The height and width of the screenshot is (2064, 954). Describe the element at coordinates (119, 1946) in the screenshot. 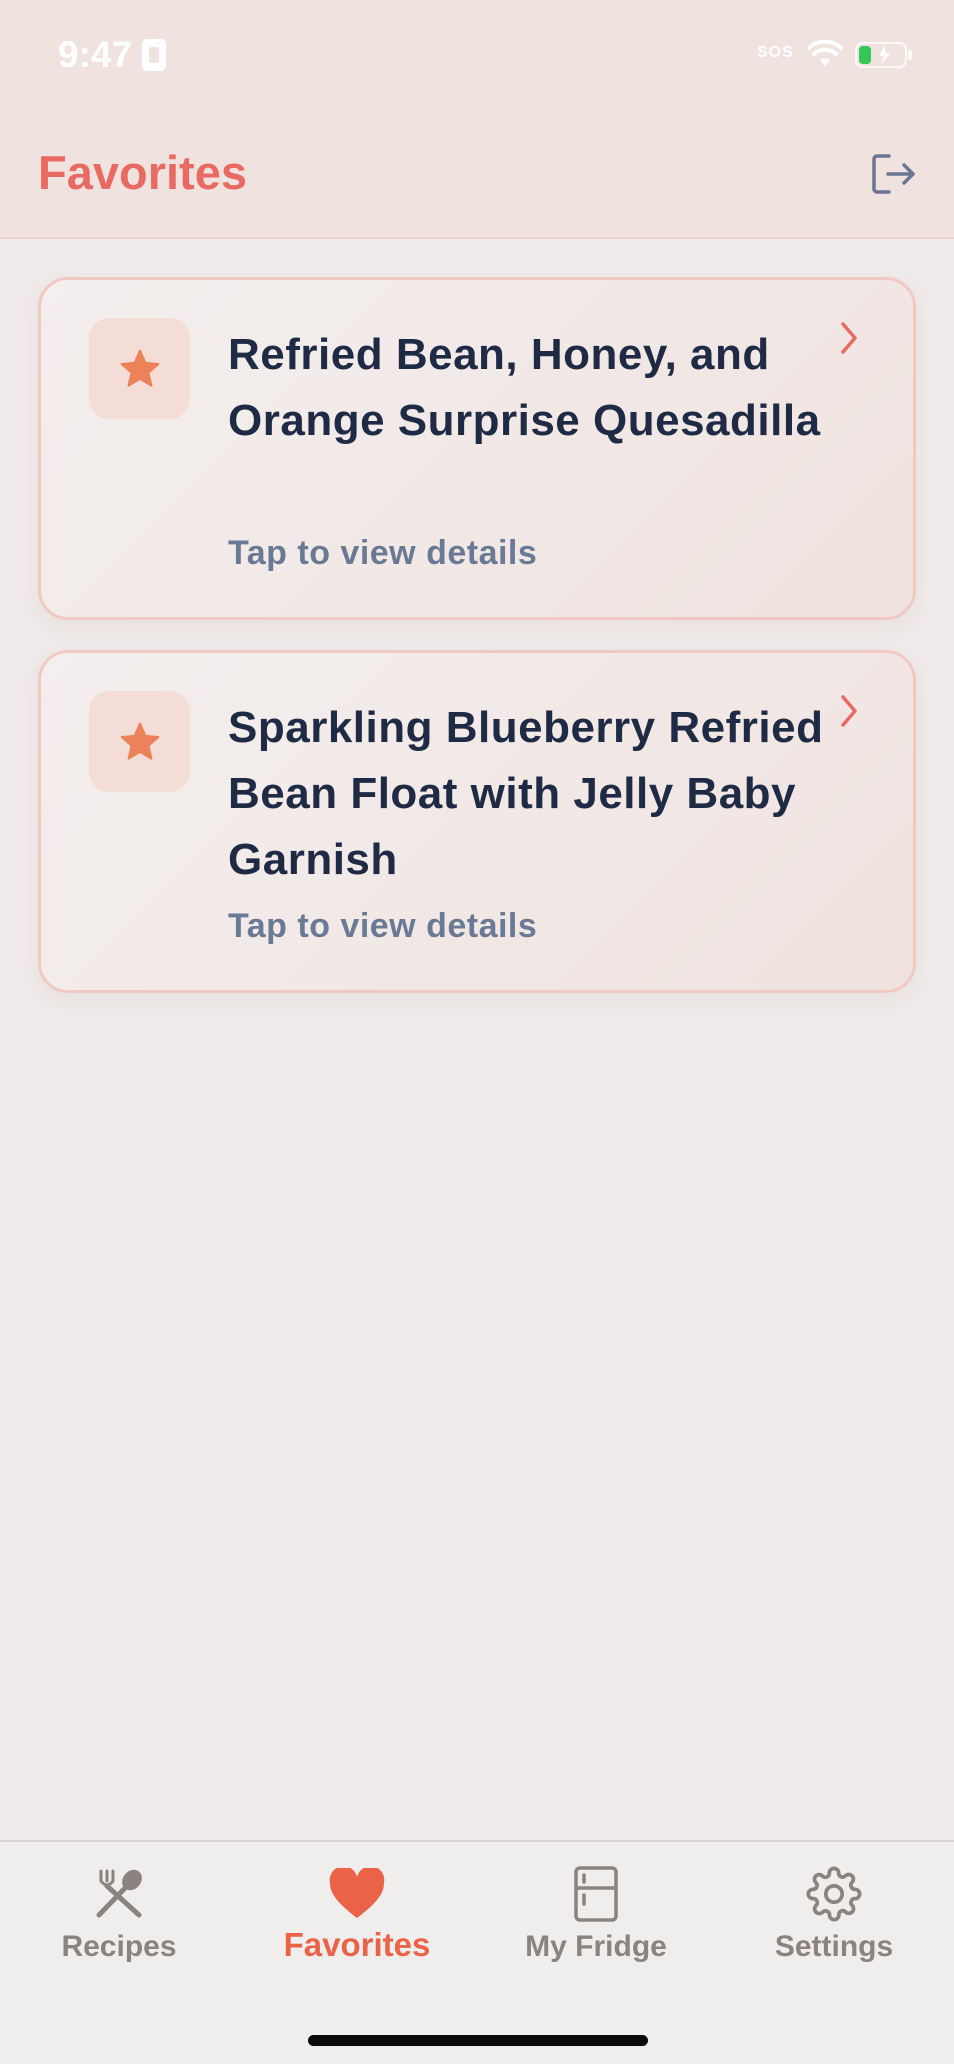

I see `tab-label: Recipes` at that location.